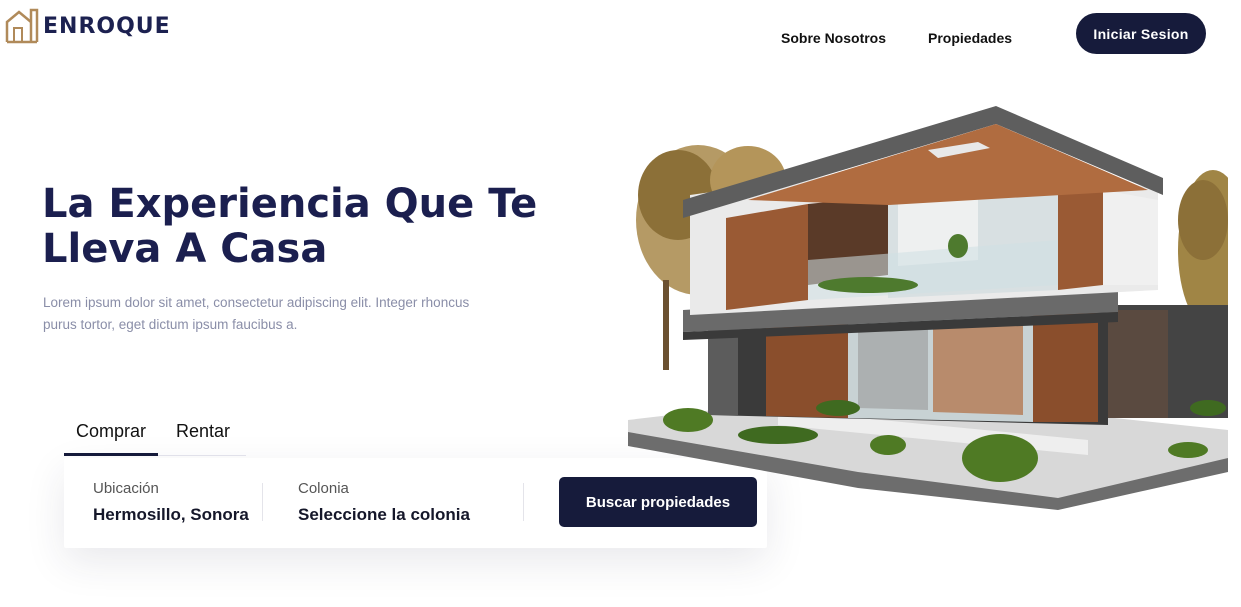 Image resolution: width=1241 pixels, height=607 pixels. What do you see at coordinates (171, 514) in the screenshot?
I see `location-value: Hermosillo, Sonora` at bounding box center [171, 514].